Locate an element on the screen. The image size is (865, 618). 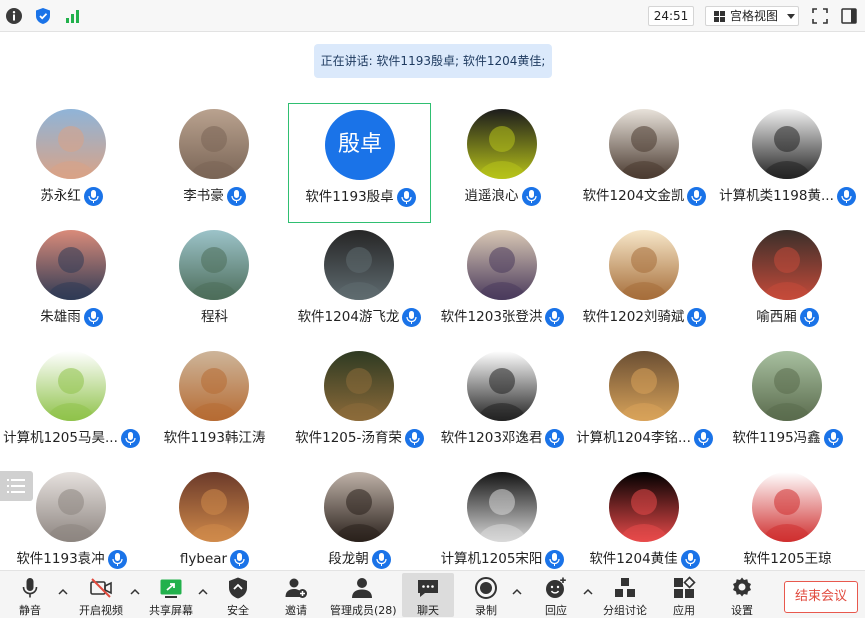
participant-tile: 软件1205王琼 is located at coordinates (787, 526).